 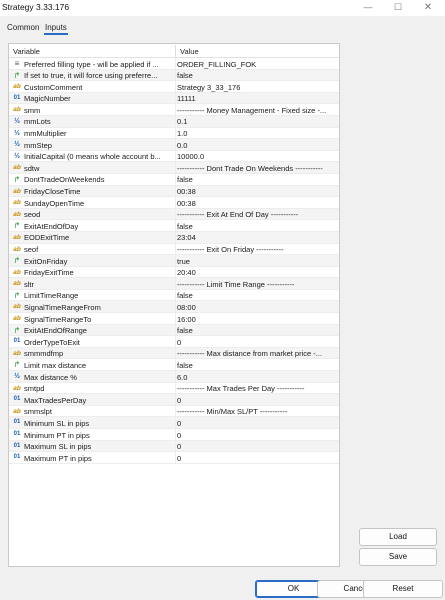 What do you see at coordinates (174, 272) in the screenshot?
I see `table-row: ab FridayExitTime 20:40` at bounding box center [174, 272].